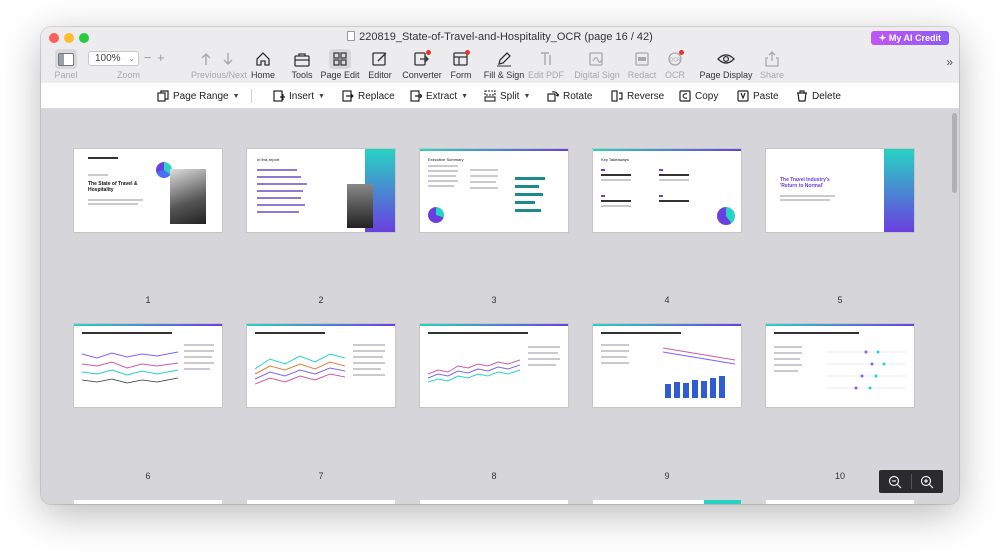  I want to click on svg-text: OCR, so click(675, 61).